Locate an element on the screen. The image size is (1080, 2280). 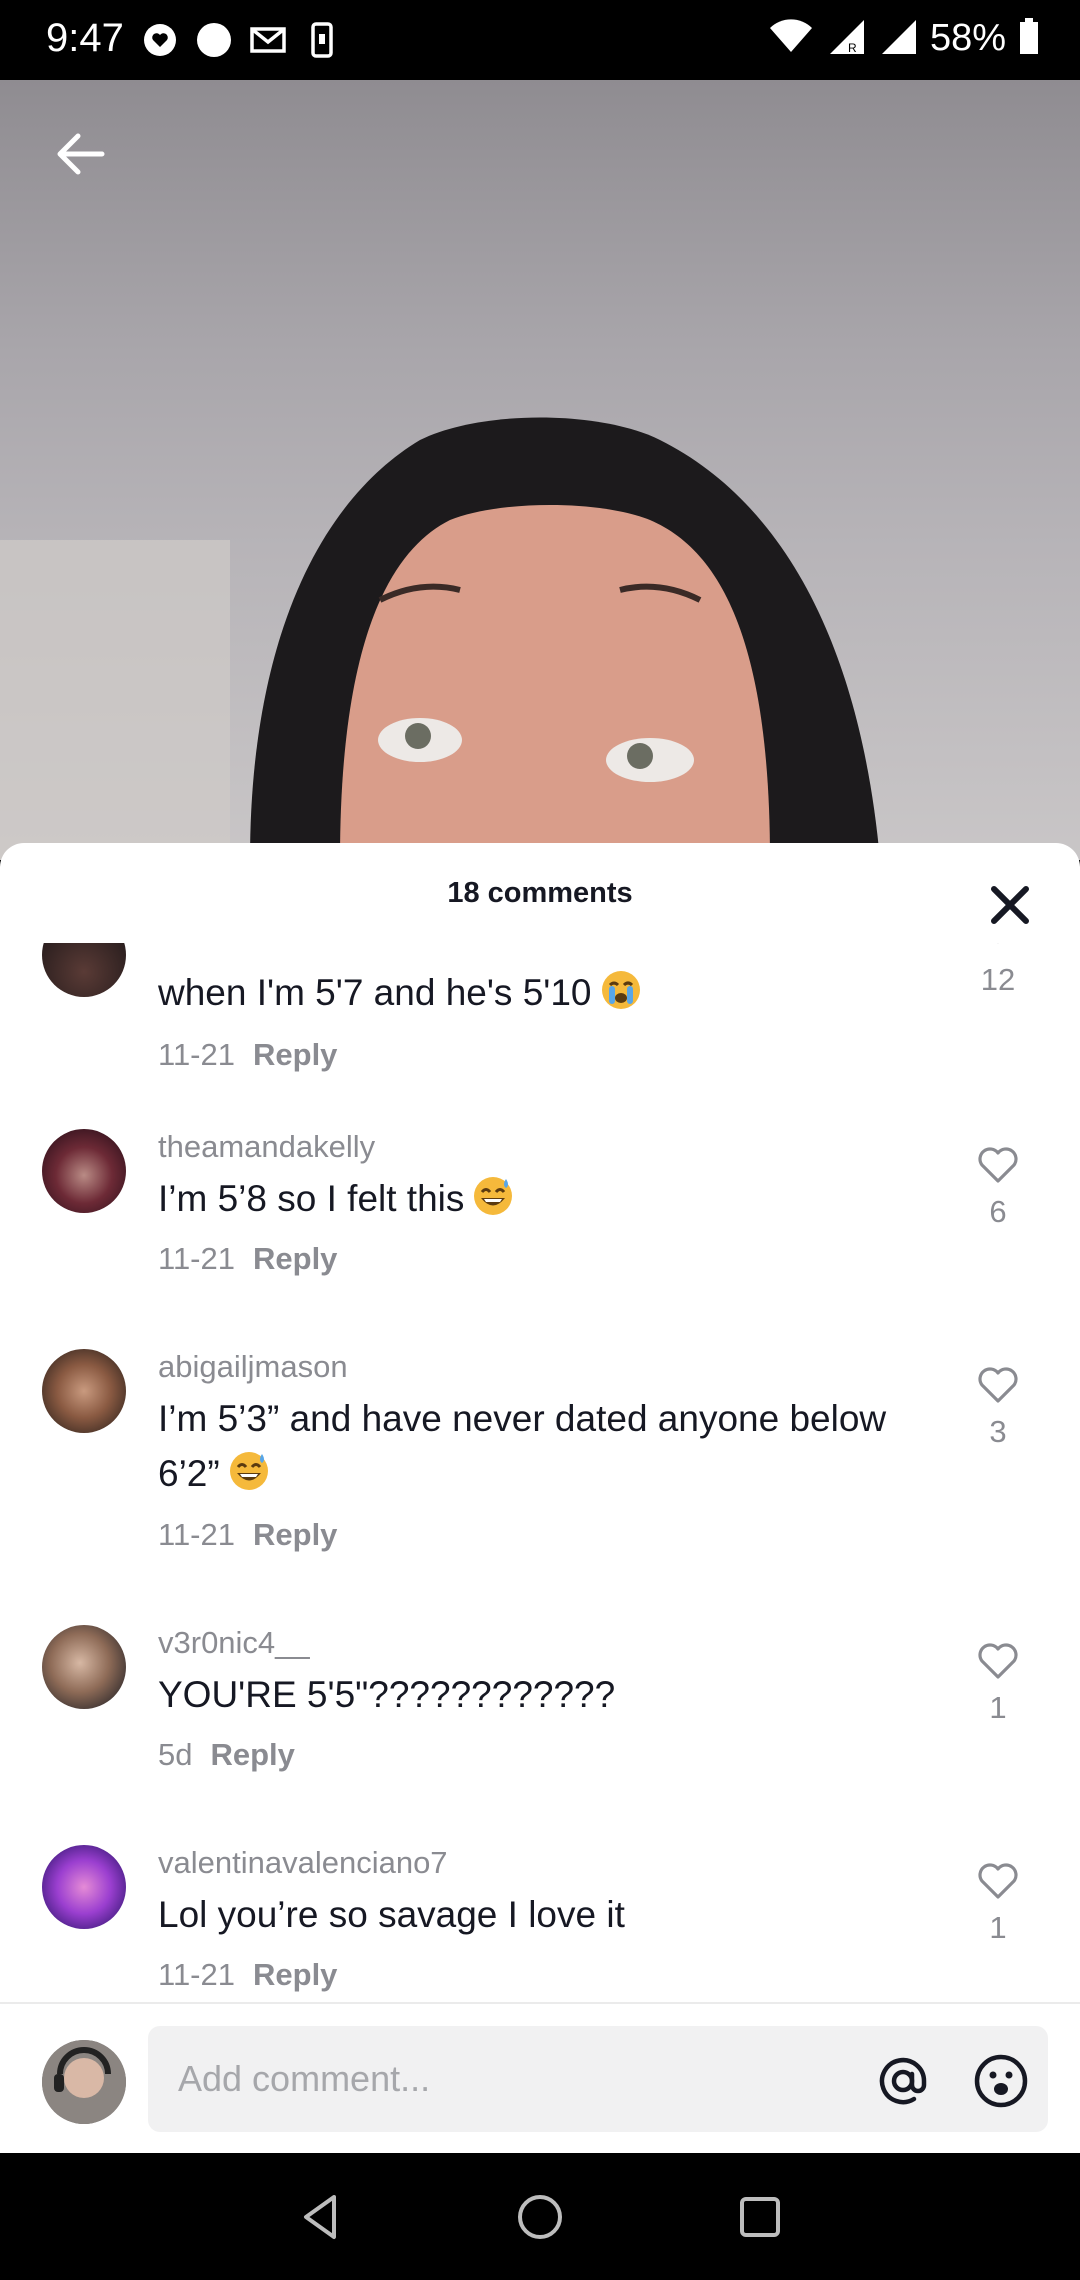
comment-text: when I'm 5'7 and he's 5'10 is located at coordinates (553, 992).